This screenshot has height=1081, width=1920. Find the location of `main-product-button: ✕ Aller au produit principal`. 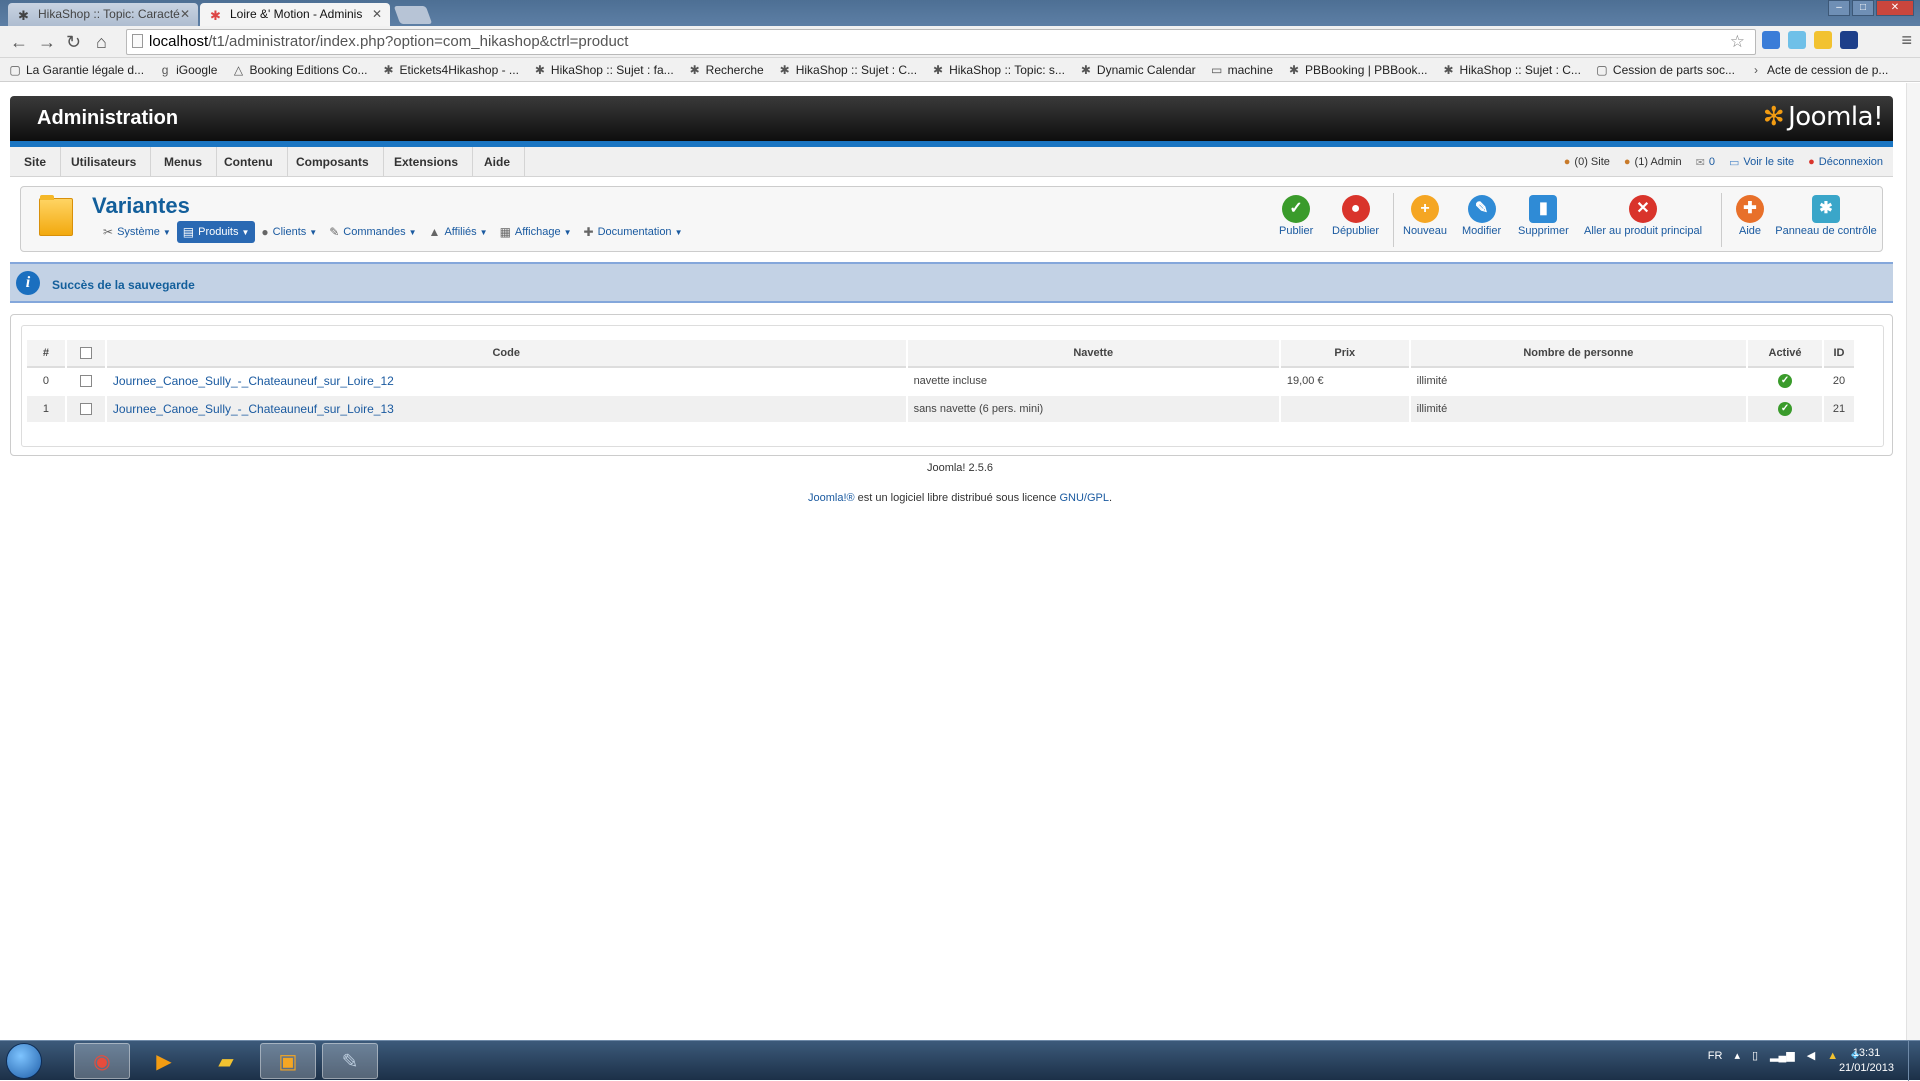

main-product-button: ✕ Aller au produit principal is located at coordinates (1643, 216).